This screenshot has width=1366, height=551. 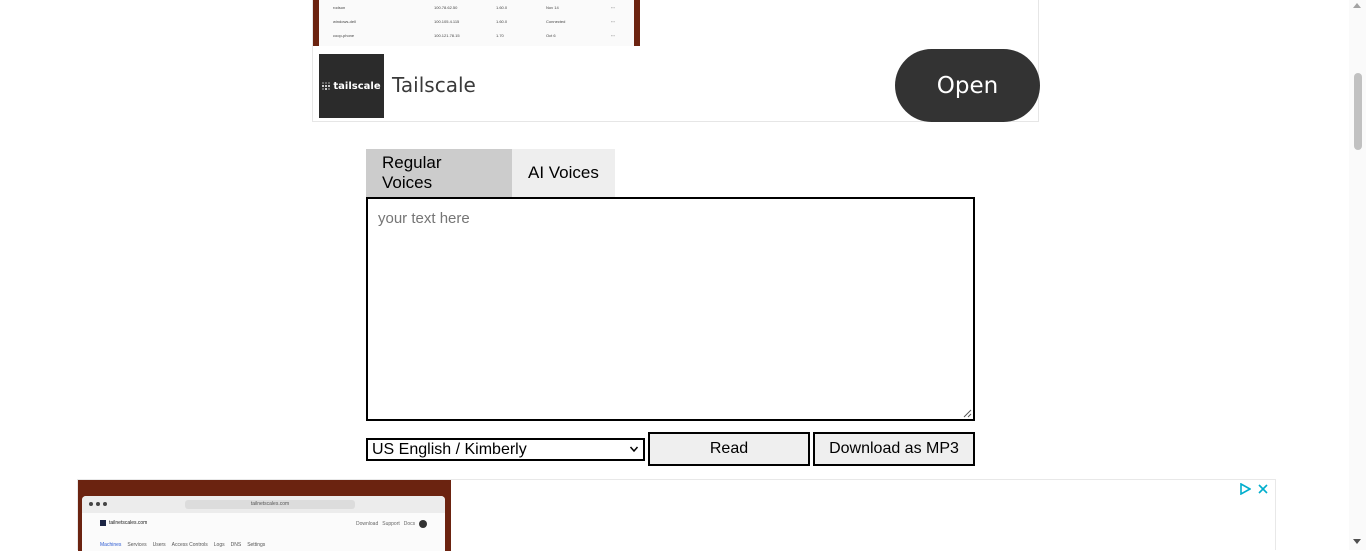 I want to click on chevron-down-icon, so click(x=634, y=449).